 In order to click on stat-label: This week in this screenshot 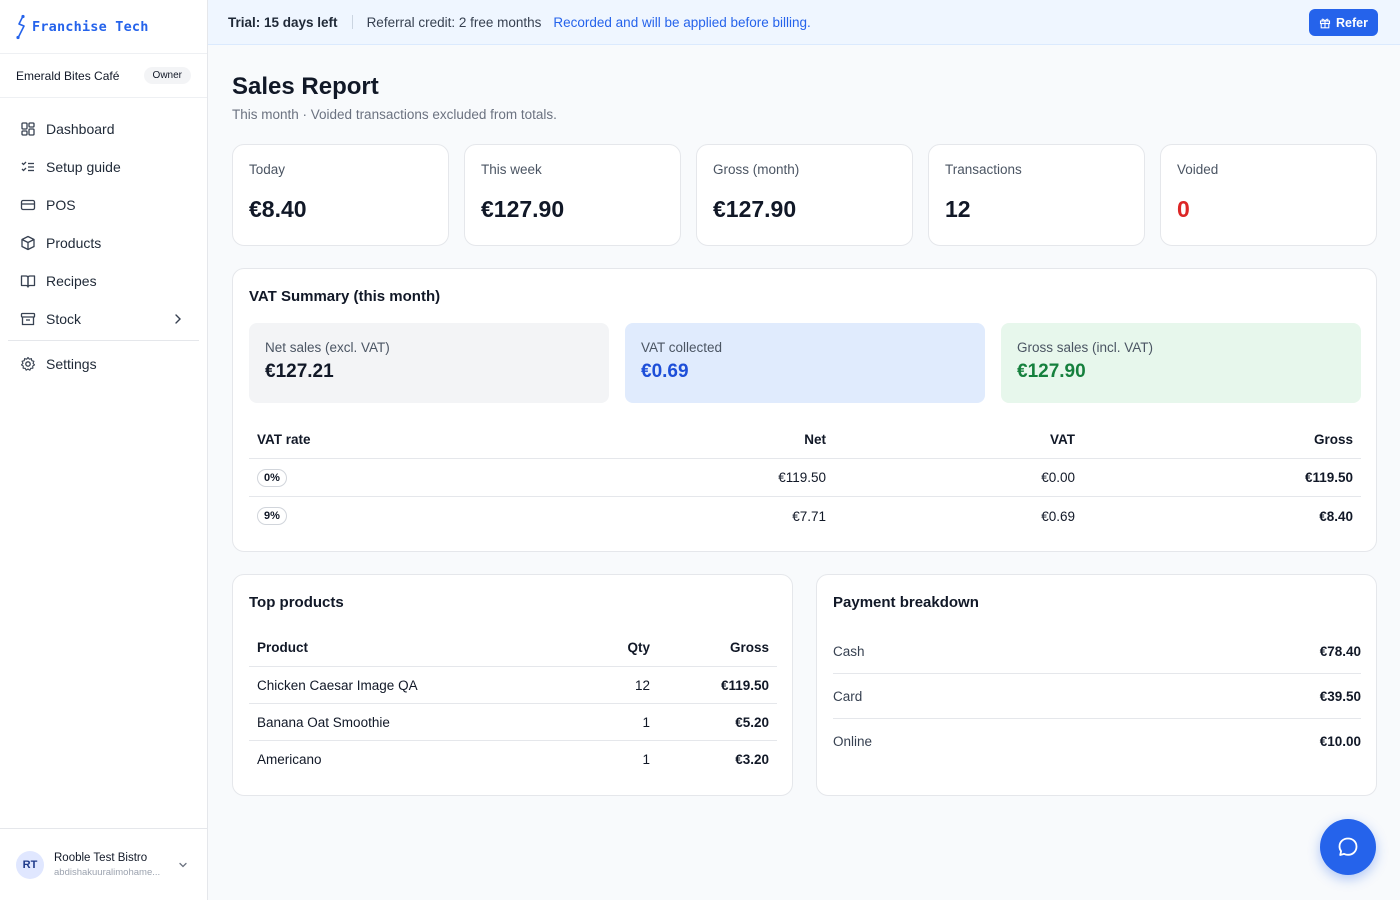, I will do `click(511, 169)`.